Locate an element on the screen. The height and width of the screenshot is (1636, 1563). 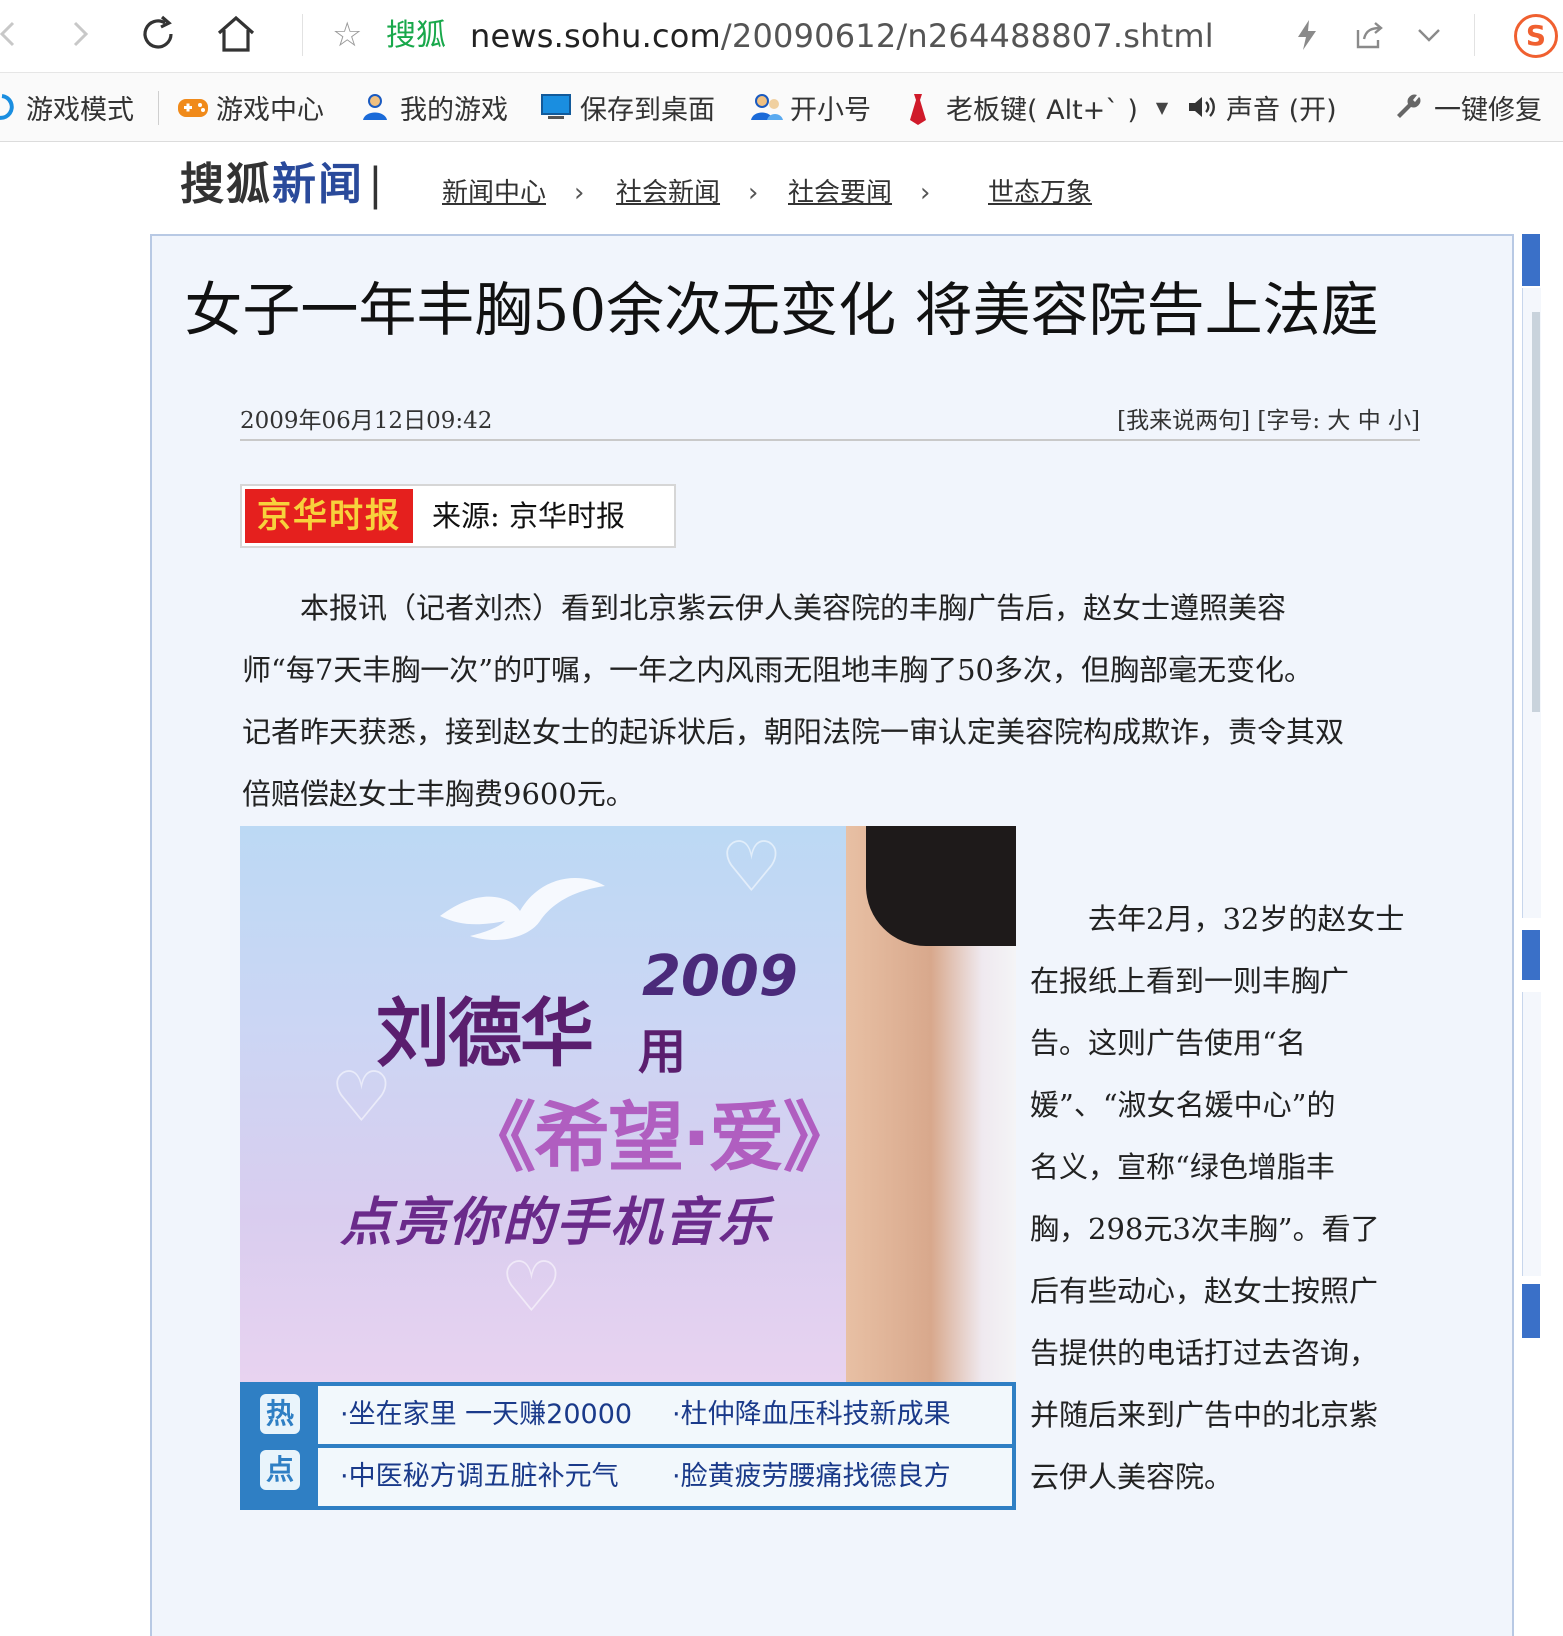
bookmark-label: 保存到桌面 is located at coordinates (647, 110).